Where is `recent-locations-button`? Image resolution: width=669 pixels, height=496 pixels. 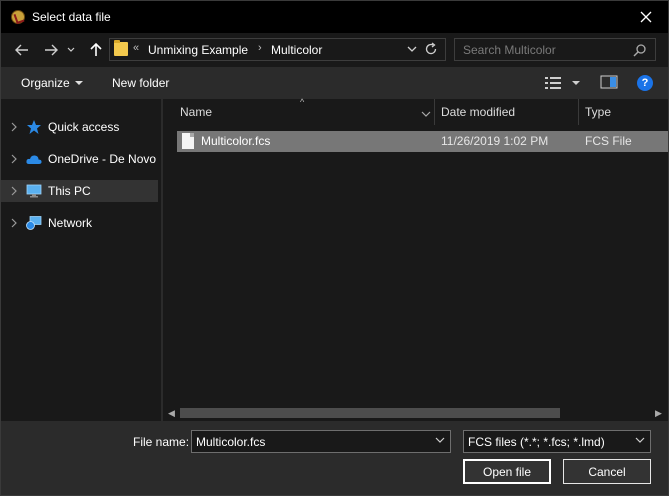
recent-locations-button is located at coordinates (71, 50).